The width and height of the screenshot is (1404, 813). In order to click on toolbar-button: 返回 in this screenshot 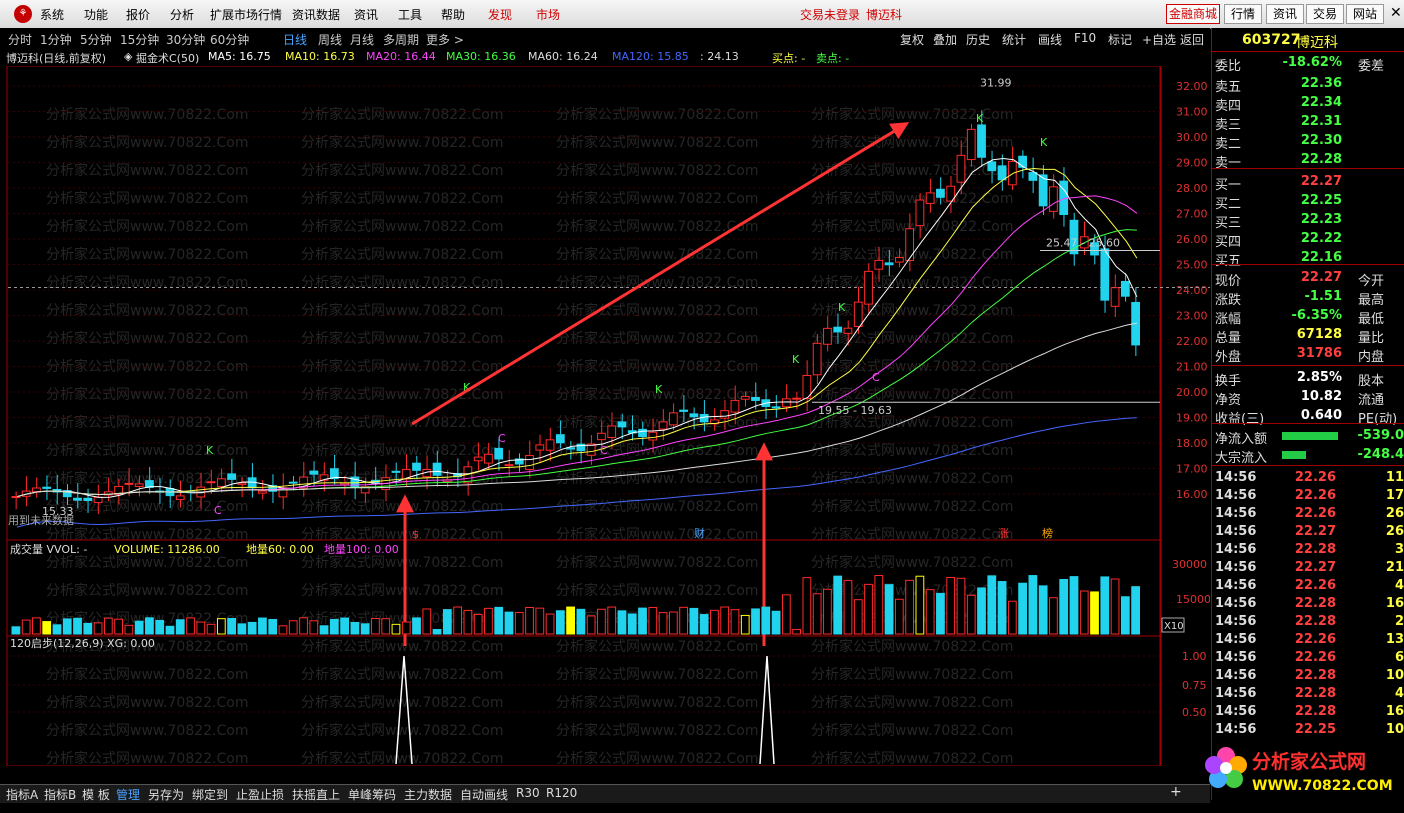, I will do `click(1192, 39)`.